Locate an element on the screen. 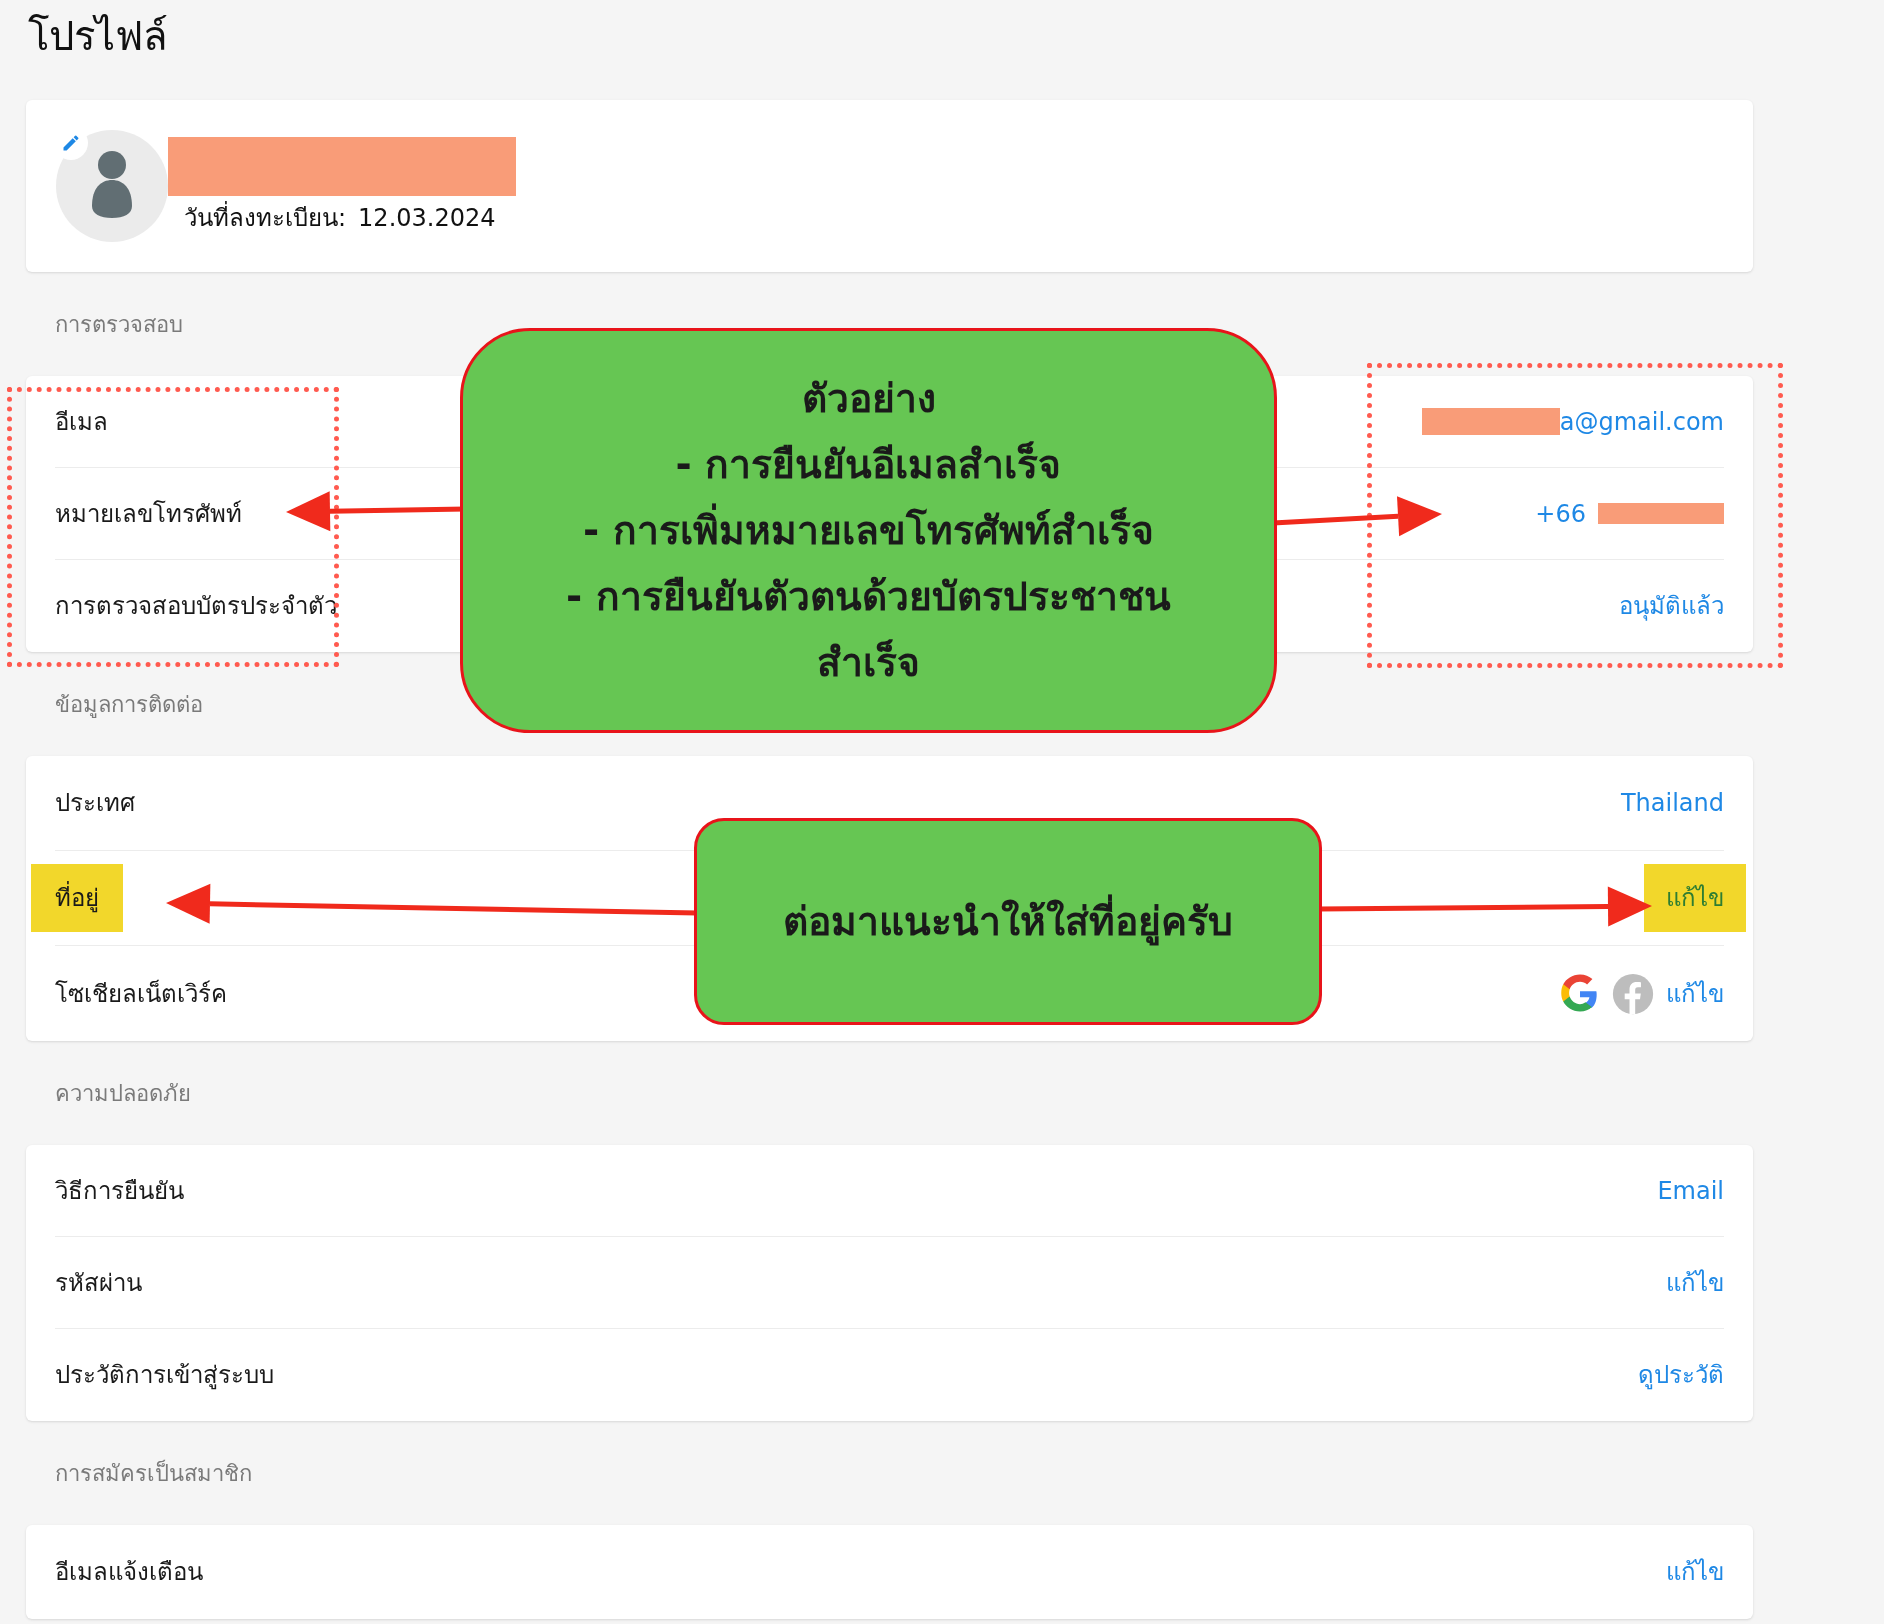 This screenshot has width=1884, height=1624. row-label: การตรวจสอบบัตรประจำตัว is located at coordinates (196, 606).